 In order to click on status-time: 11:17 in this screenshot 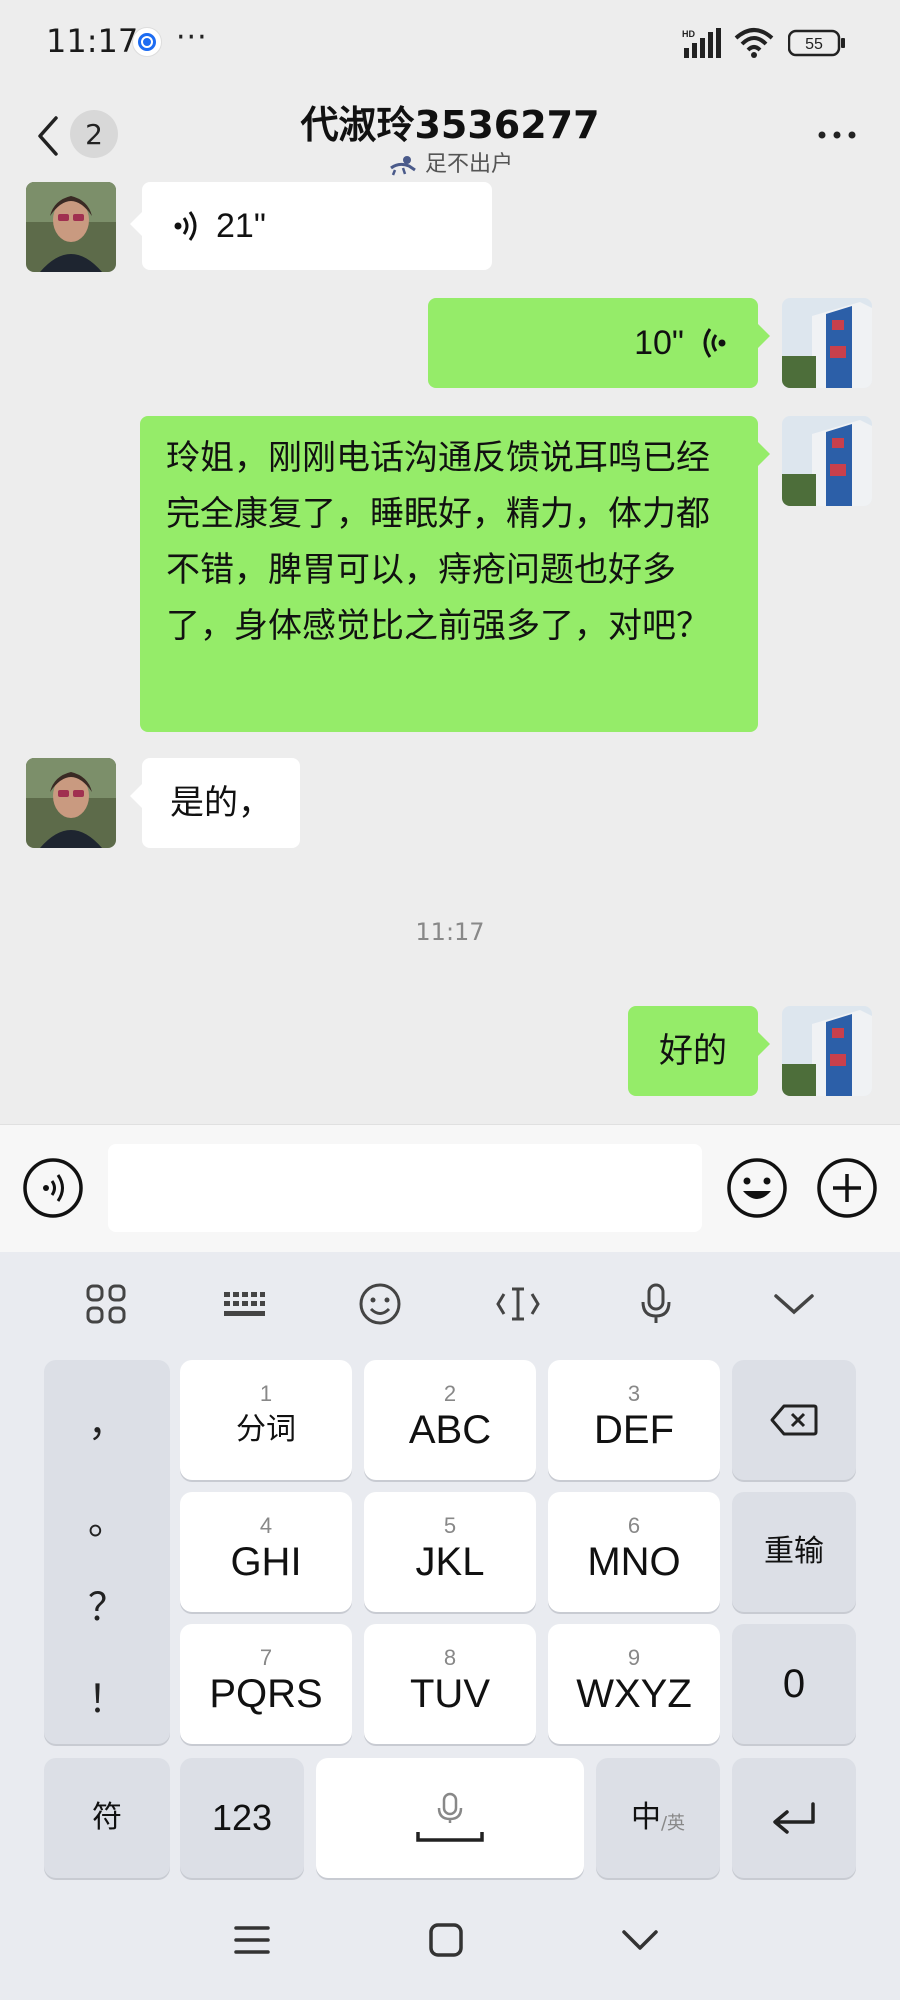, I will do `click(92, 41)`.